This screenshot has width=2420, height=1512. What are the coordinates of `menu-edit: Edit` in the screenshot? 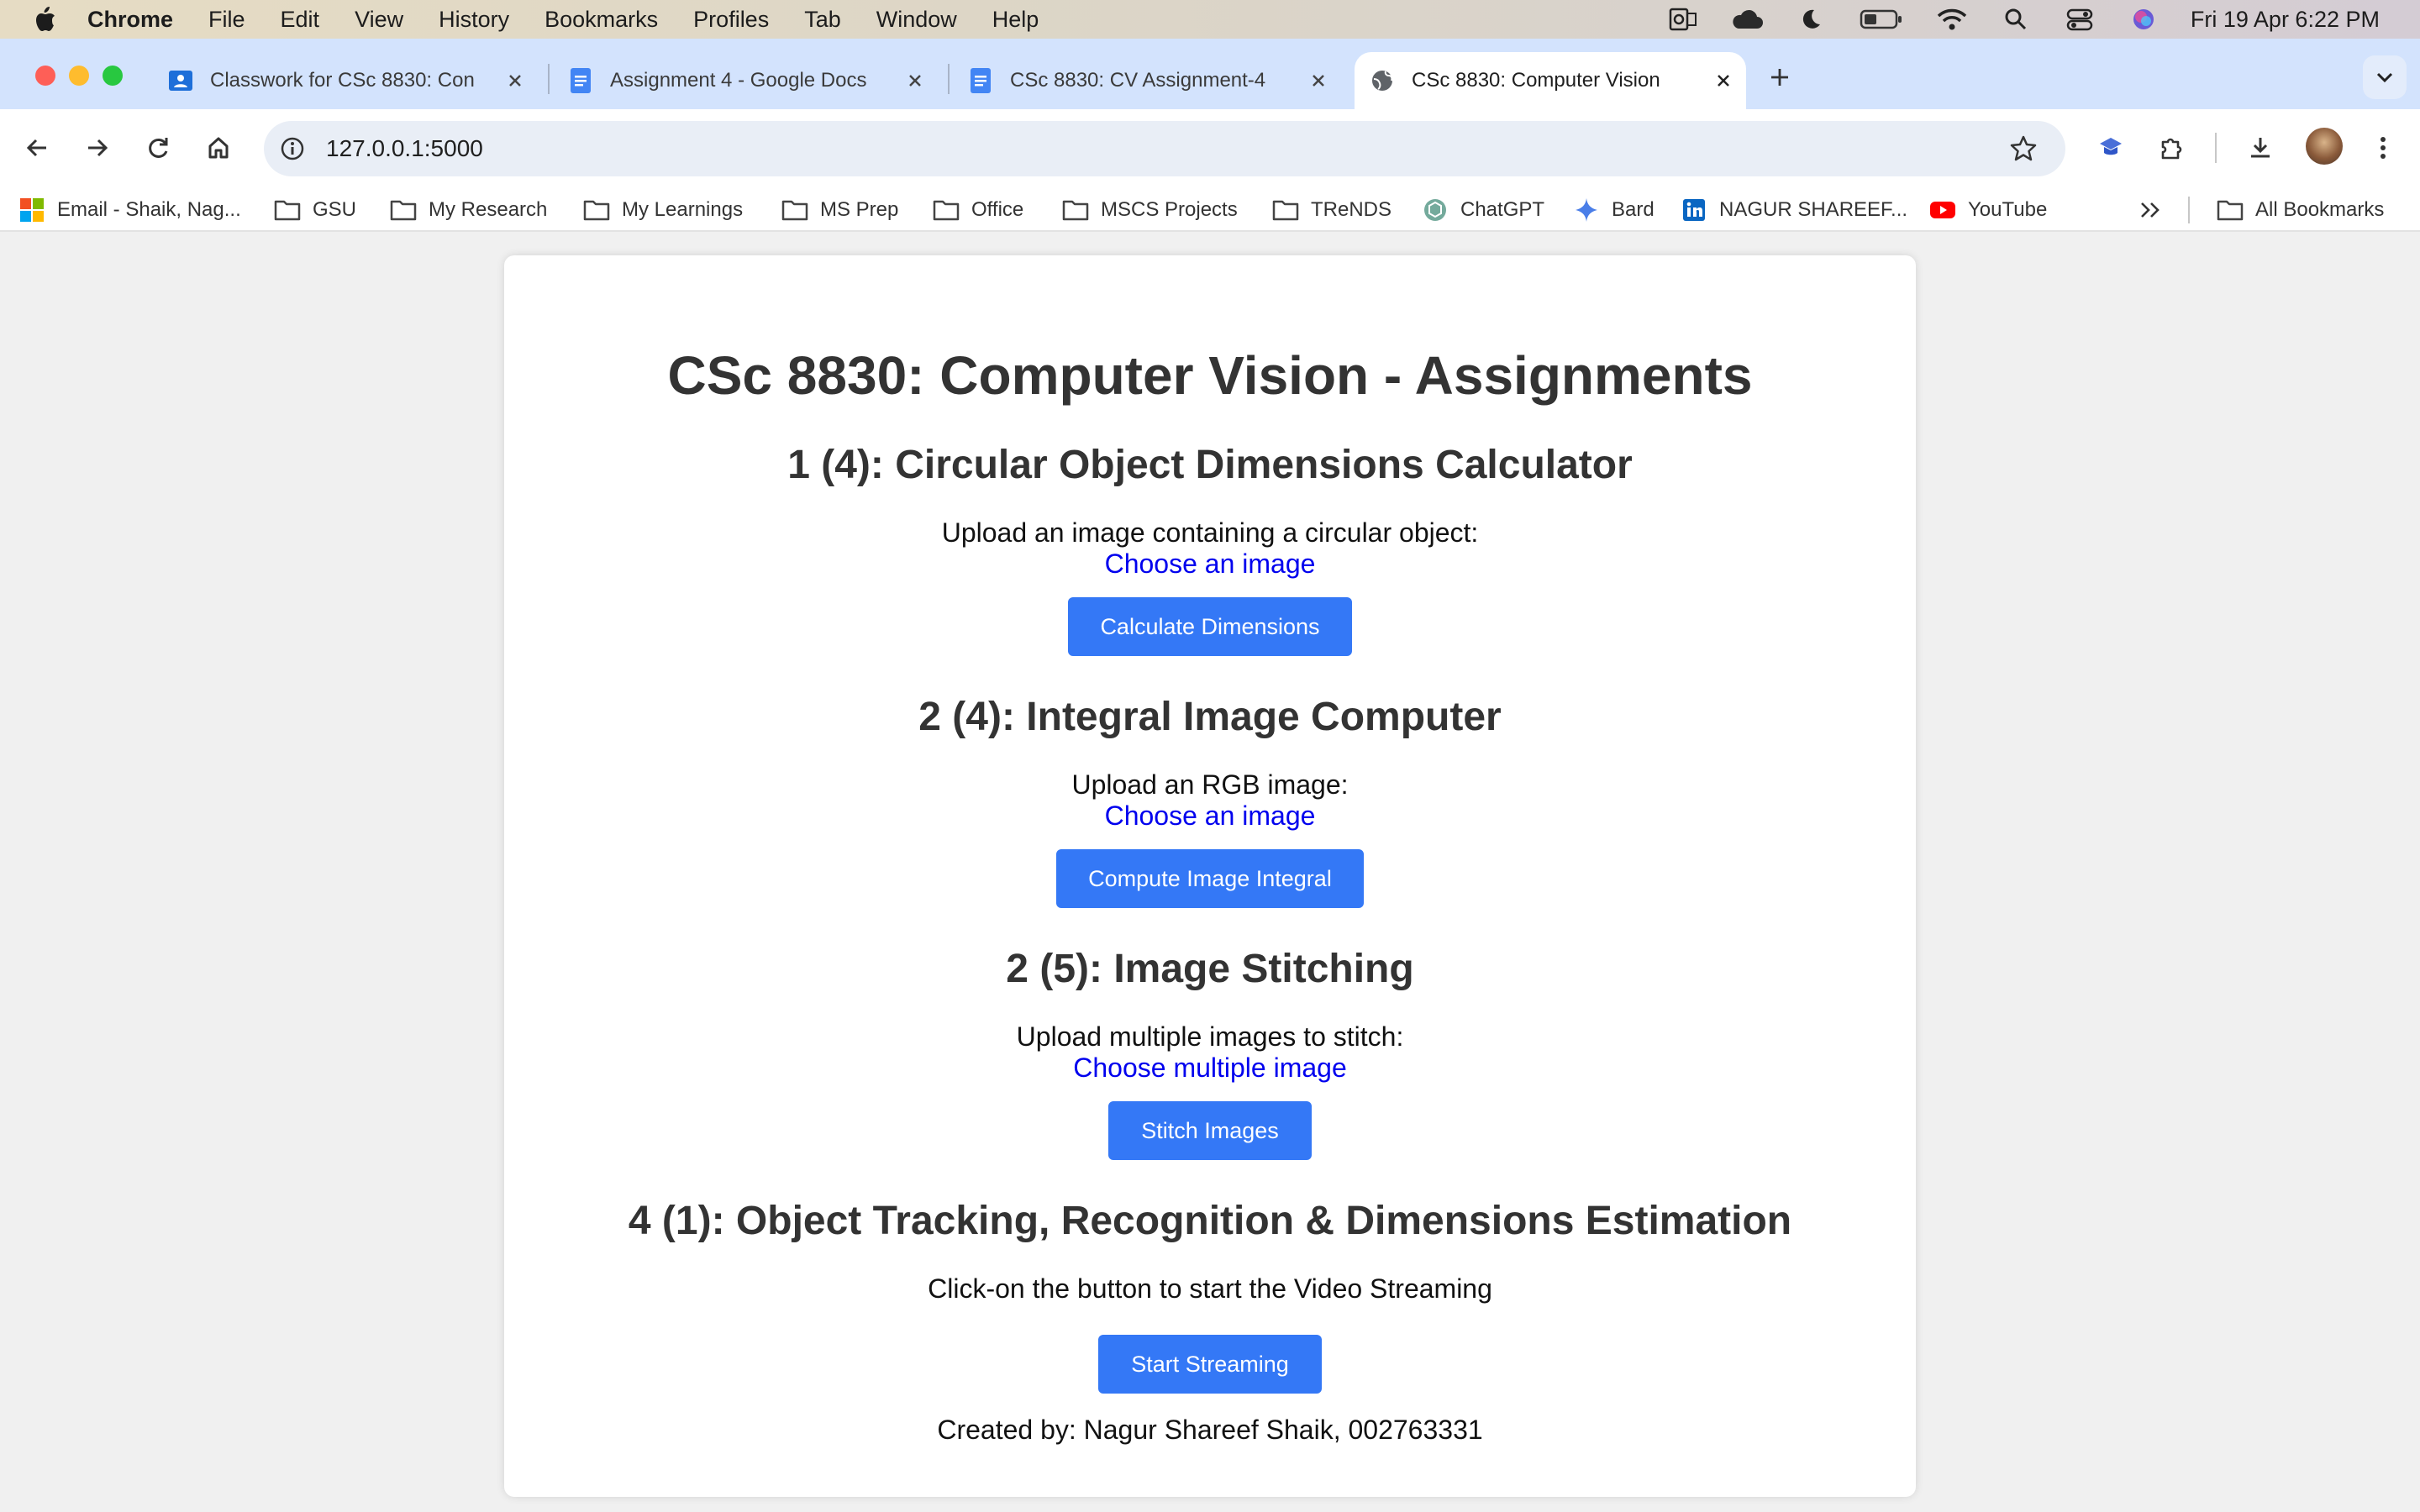 It's located at (300, 20).